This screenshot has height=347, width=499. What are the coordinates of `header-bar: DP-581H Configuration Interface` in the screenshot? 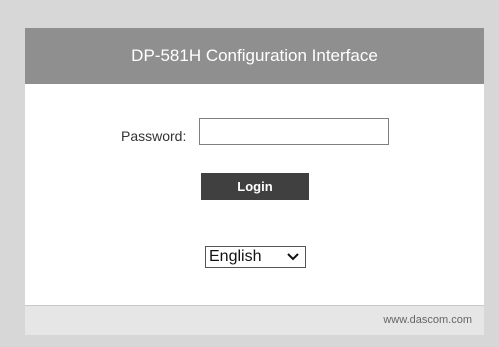 It's located at (254, 56).